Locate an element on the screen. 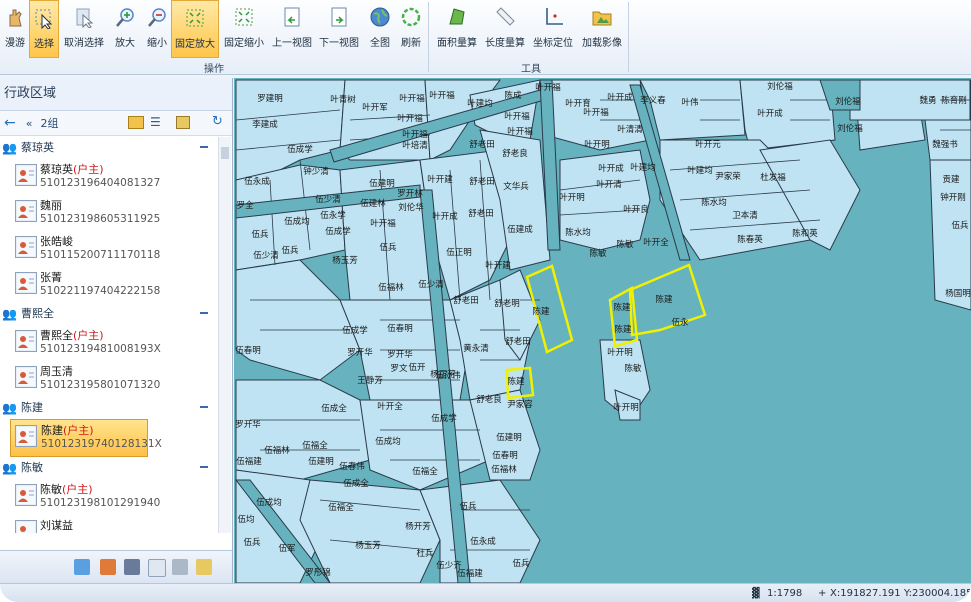  person-name: 周玉清 is located at coordinates (56, 371).